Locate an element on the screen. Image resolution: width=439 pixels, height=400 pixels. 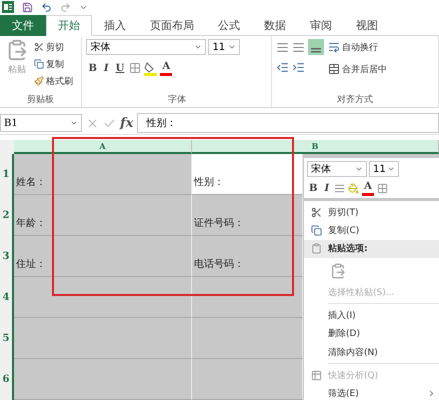
ribbon-tab: 开始 is located at coordinates (69, 25).